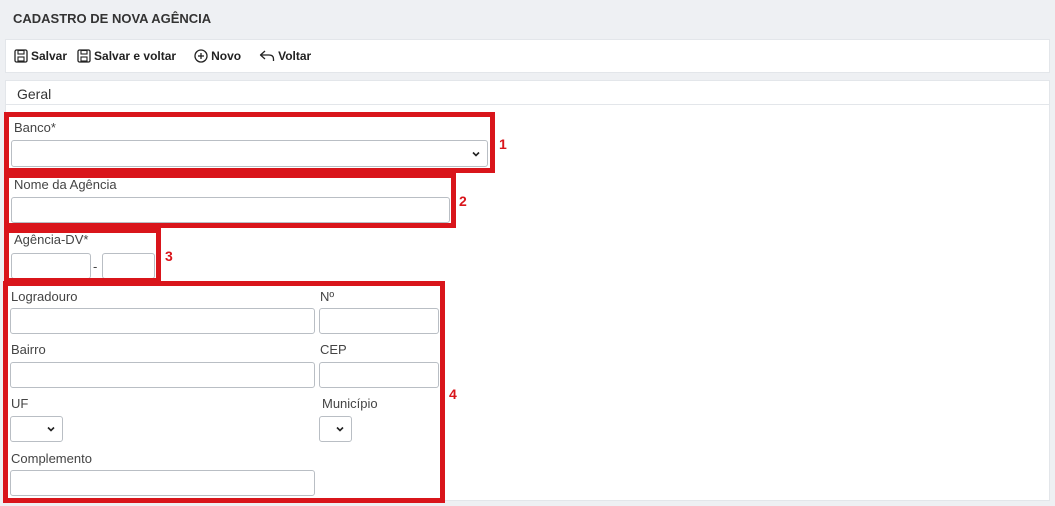  I want to click on annotation-number-4: 4, so click(453, 394).